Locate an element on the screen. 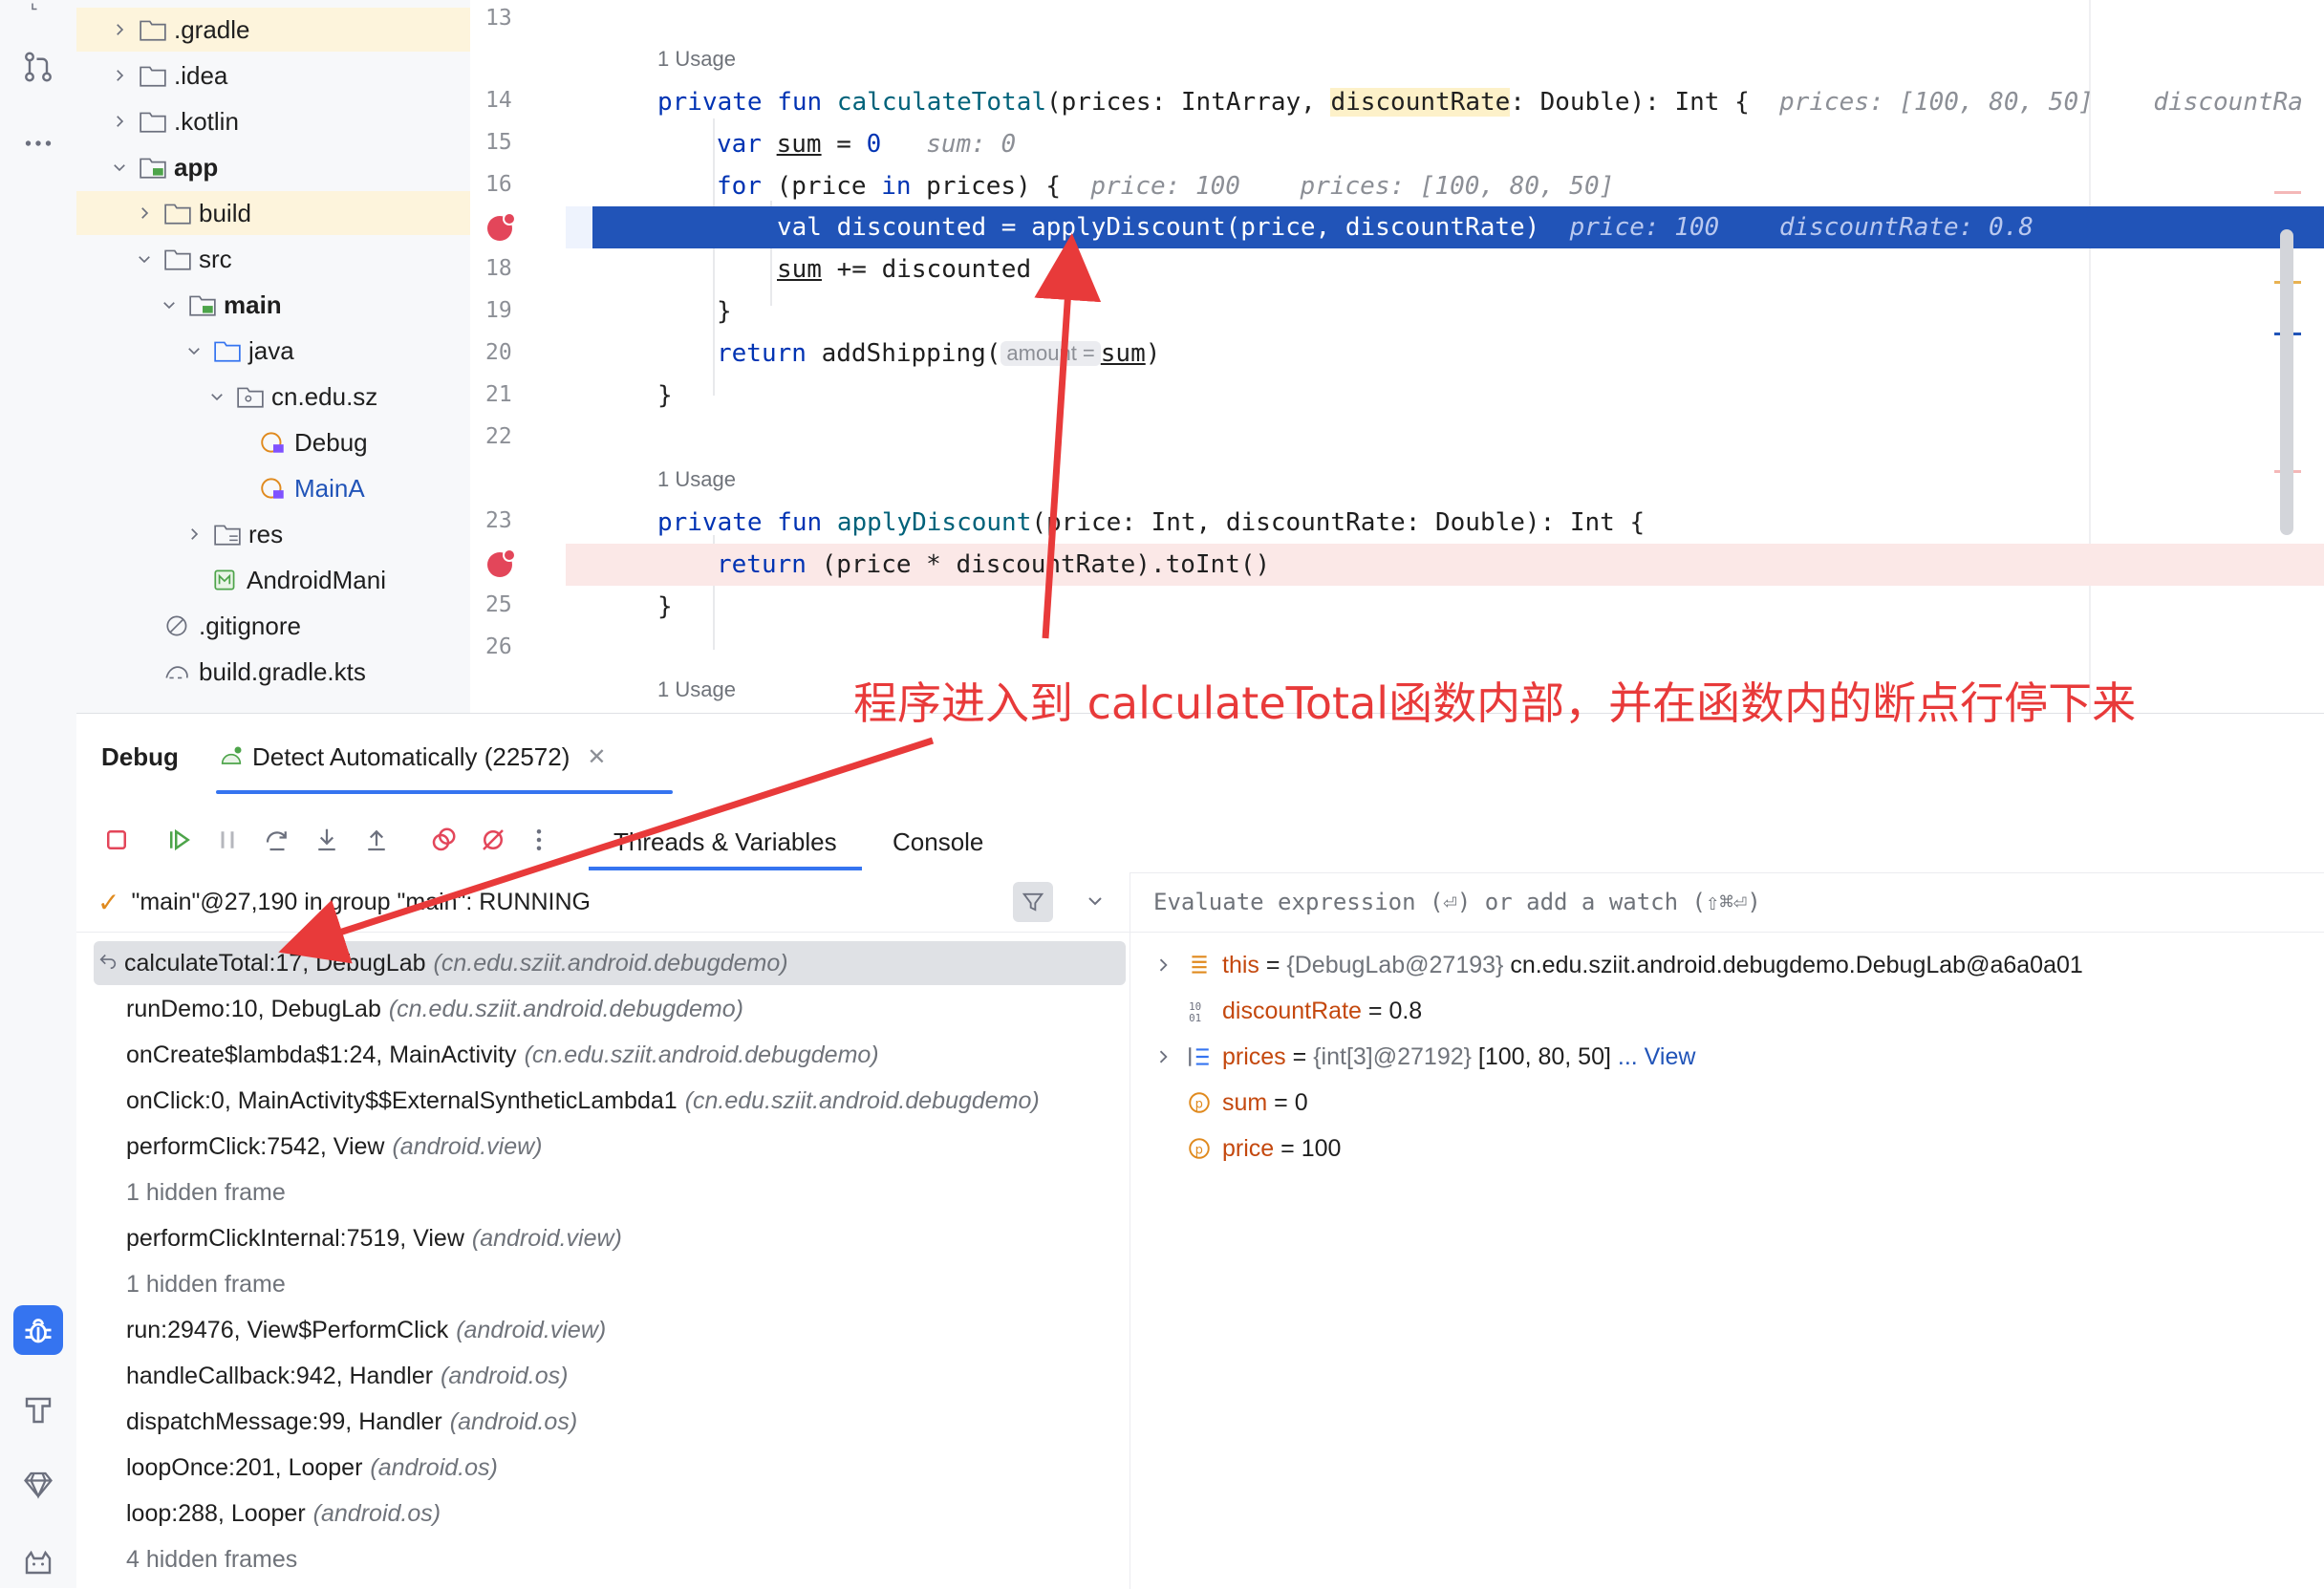 Image resolution: width=2324 pixels, height=1589 pixels. gem-icon is located at coordinates (38, 1485).